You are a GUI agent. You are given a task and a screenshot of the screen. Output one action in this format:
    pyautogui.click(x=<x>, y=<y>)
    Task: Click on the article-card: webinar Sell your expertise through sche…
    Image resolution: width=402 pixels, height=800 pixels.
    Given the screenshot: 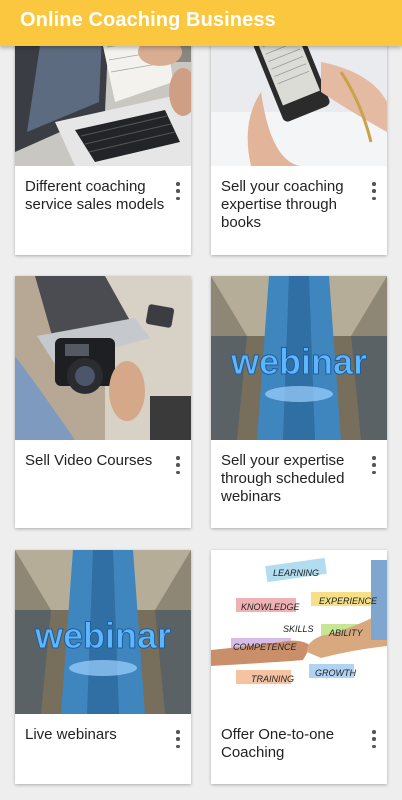 What is the action you would take?
    pyautogui.click(x=299, y=402)
    